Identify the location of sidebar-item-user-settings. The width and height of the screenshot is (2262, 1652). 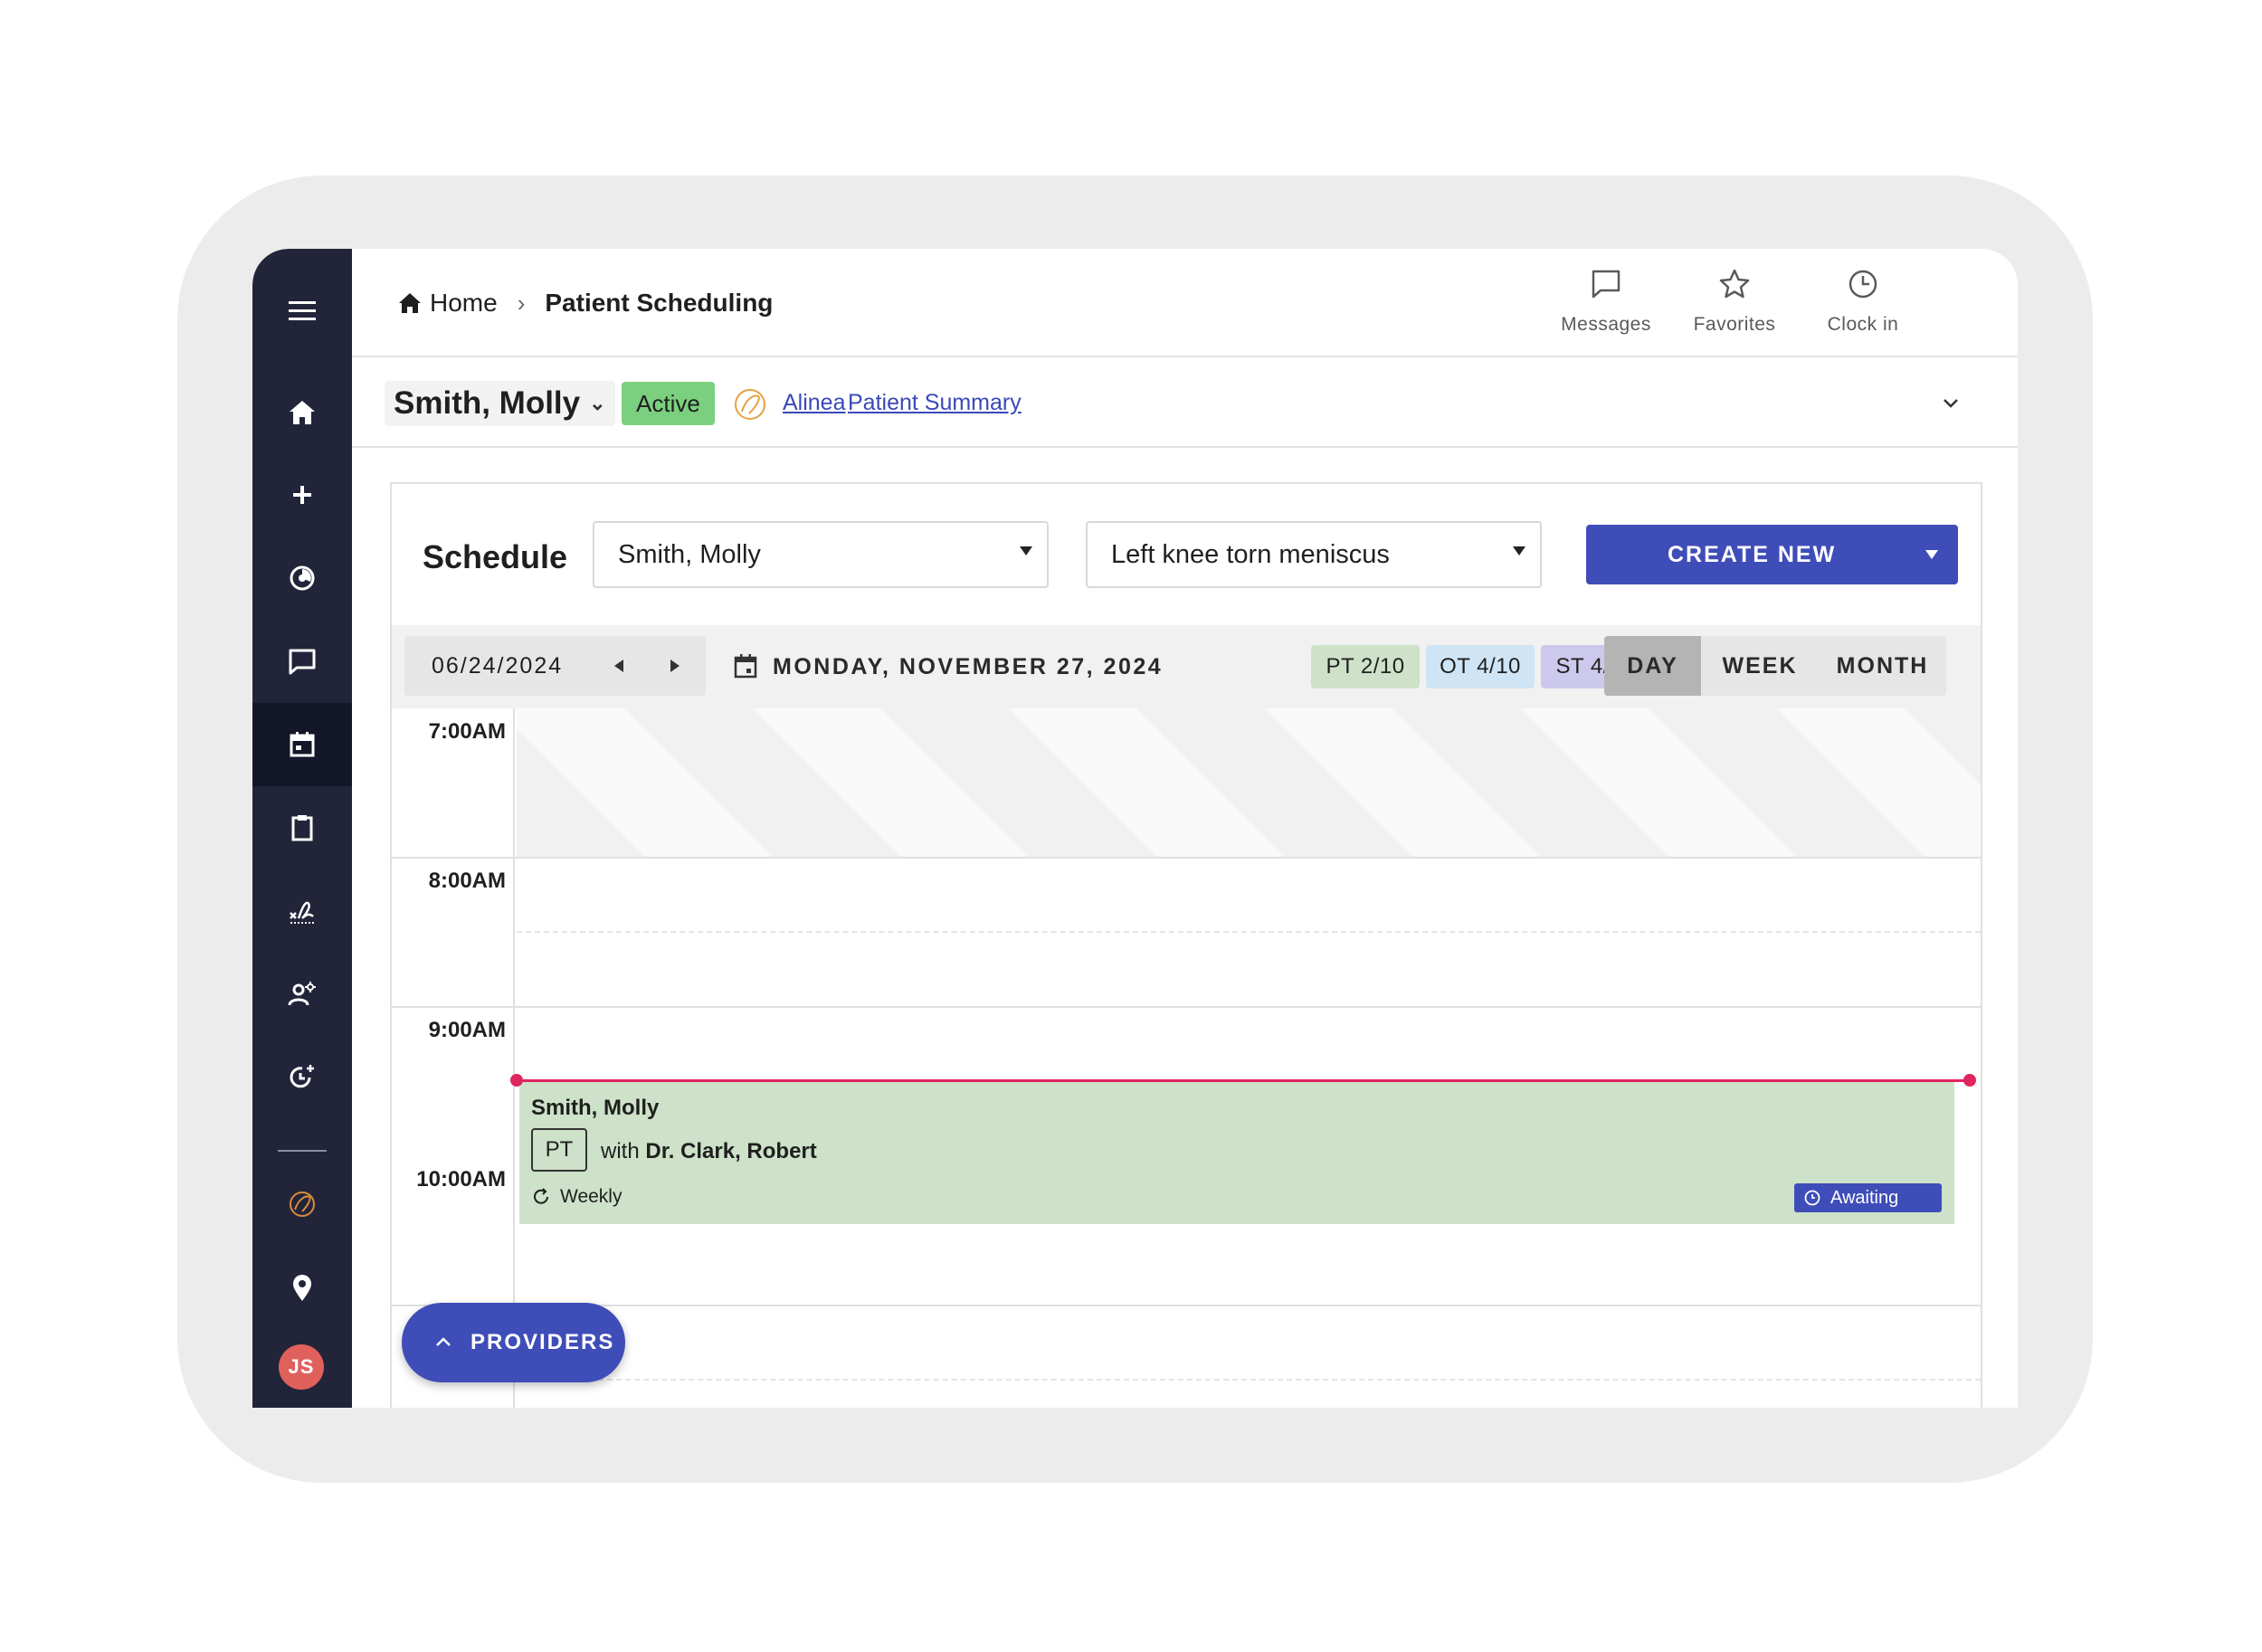
(302, 994).